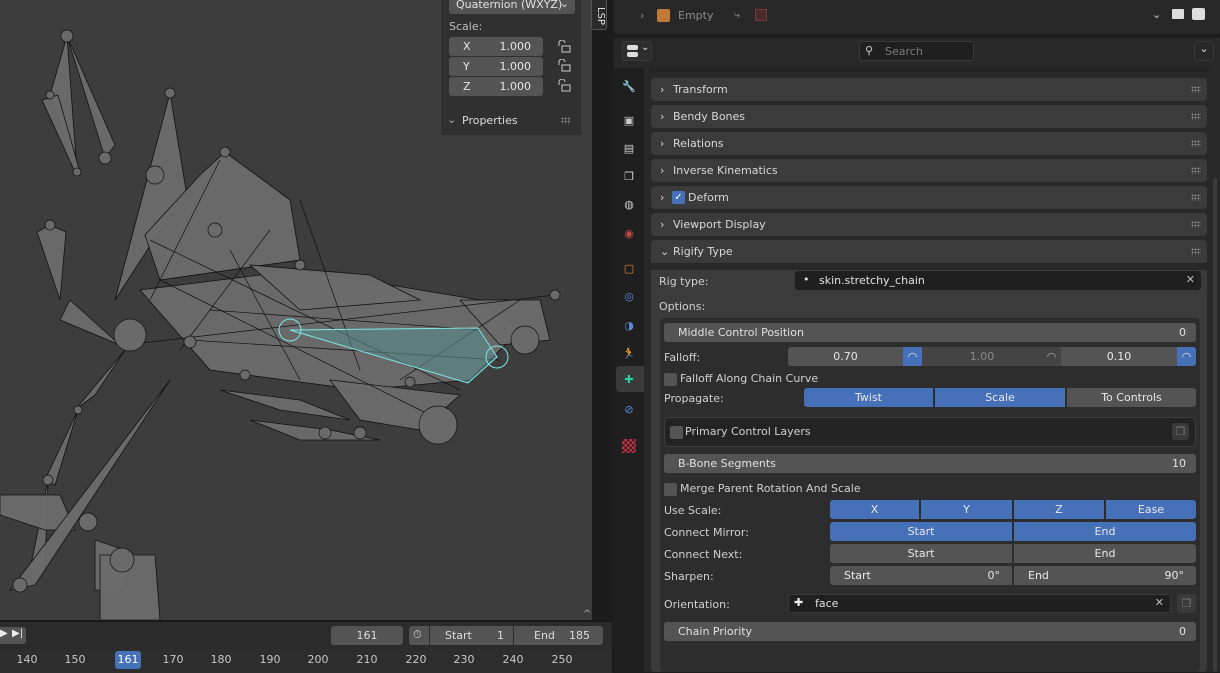  I want to click on sidebar-tab: LSP, so click(599, 15).